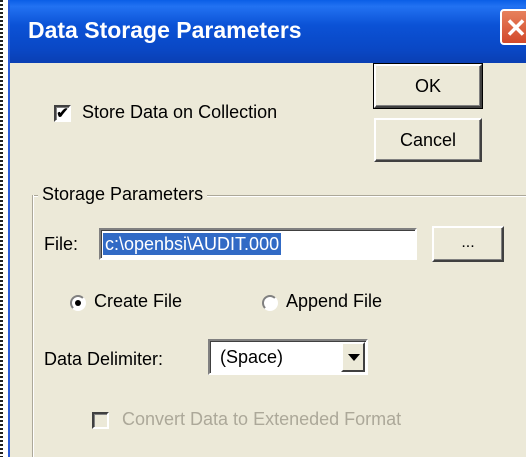 The image size is (526, 457). I want to click on create-file-label: Create File, so click(138, 301).